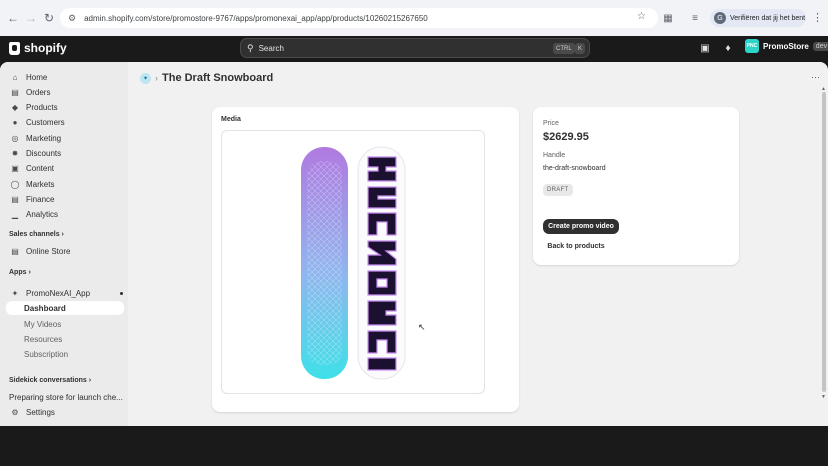  What do you see at coordinates (65, 339) in the screenshot?
I see `sidebar-item-resources: Resources` at bounding box center [65, 339].